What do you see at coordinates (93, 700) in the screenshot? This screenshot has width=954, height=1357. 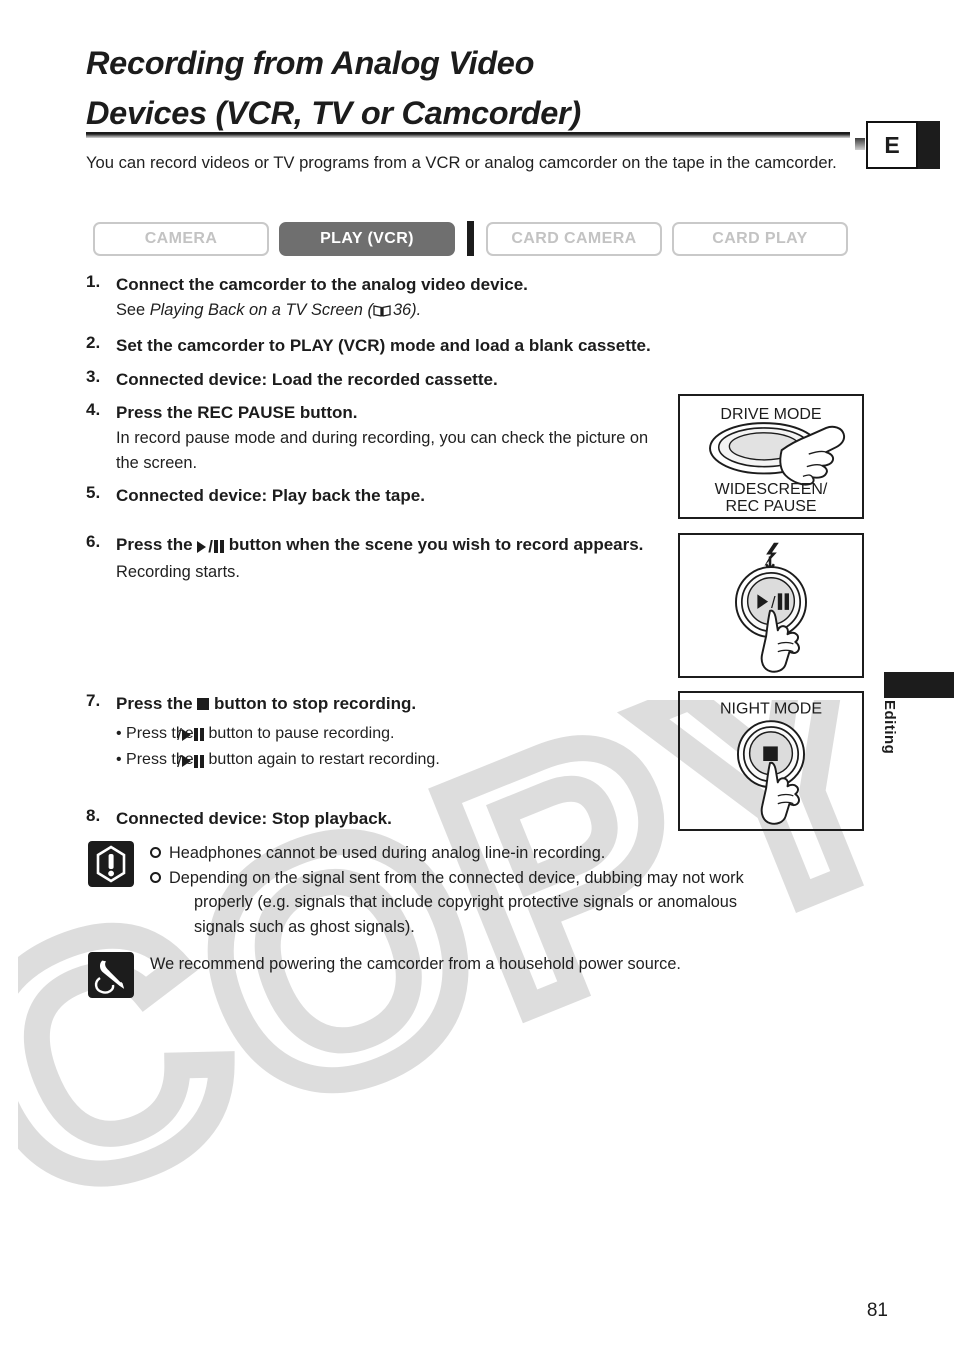 I see `step-7-number: 7.` at bounding box center [93, 700].